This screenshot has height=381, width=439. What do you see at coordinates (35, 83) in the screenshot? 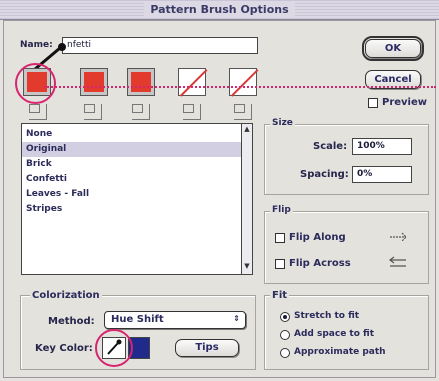
I see `tile-highlight-circle` at bounding box center [35, 83].